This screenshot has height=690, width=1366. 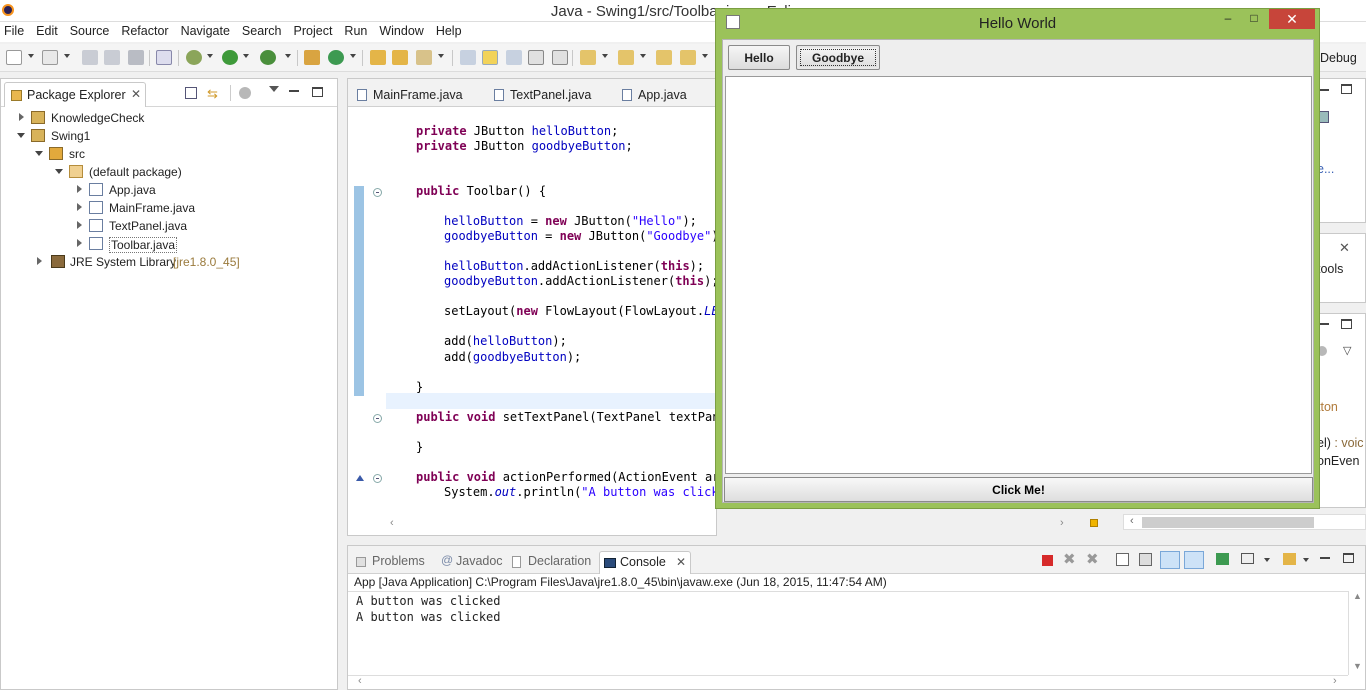 I want to click on debug-perspective-label: Debug, so click(x=1338, y=58).